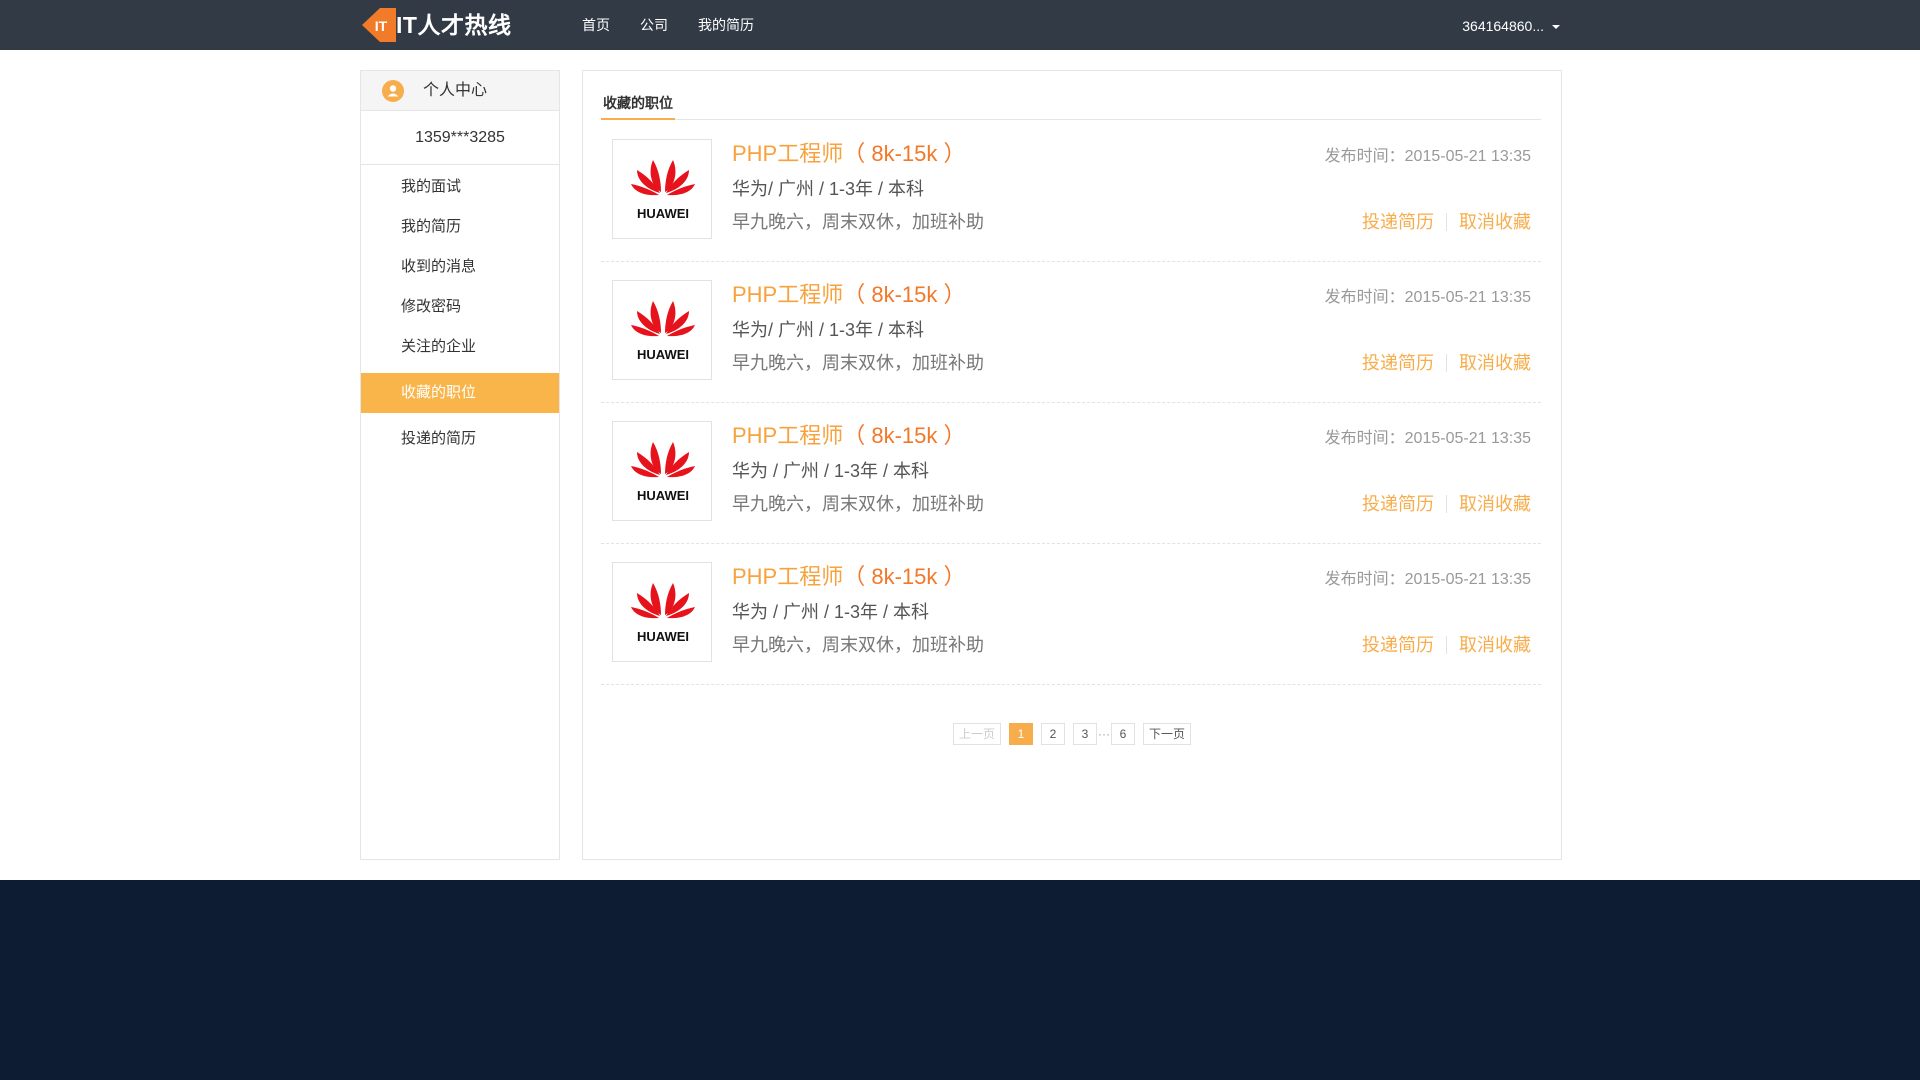 The width and height of the screenshot is (1920, 1080). What do you see at coordinates (393, 91) in the screenshot?
I see `user-avatar-icon` at bounding box center [393, 91].